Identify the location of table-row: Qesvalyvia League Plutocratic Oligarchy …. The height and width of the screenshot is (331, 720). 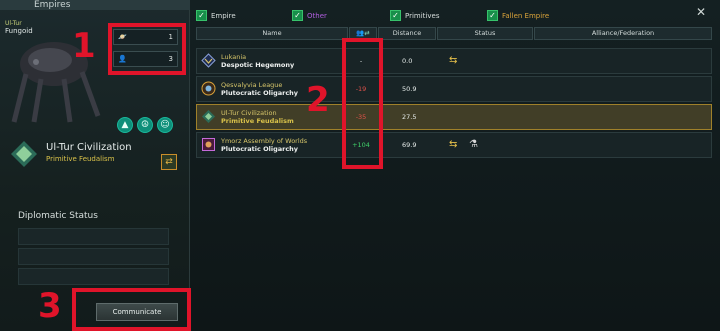
(454, 89).